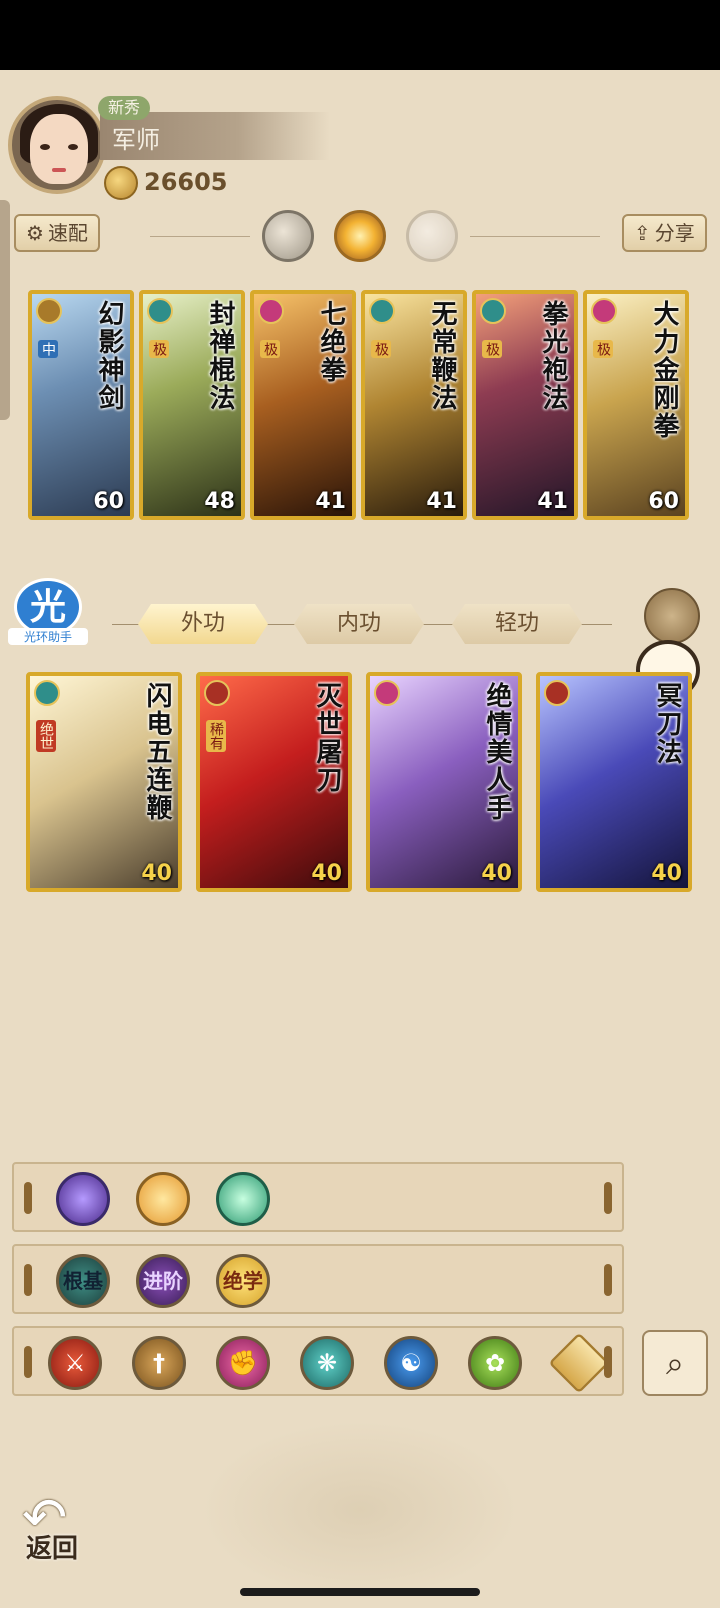  I want to click on grade-badge: 稀有, so click(216, 736).